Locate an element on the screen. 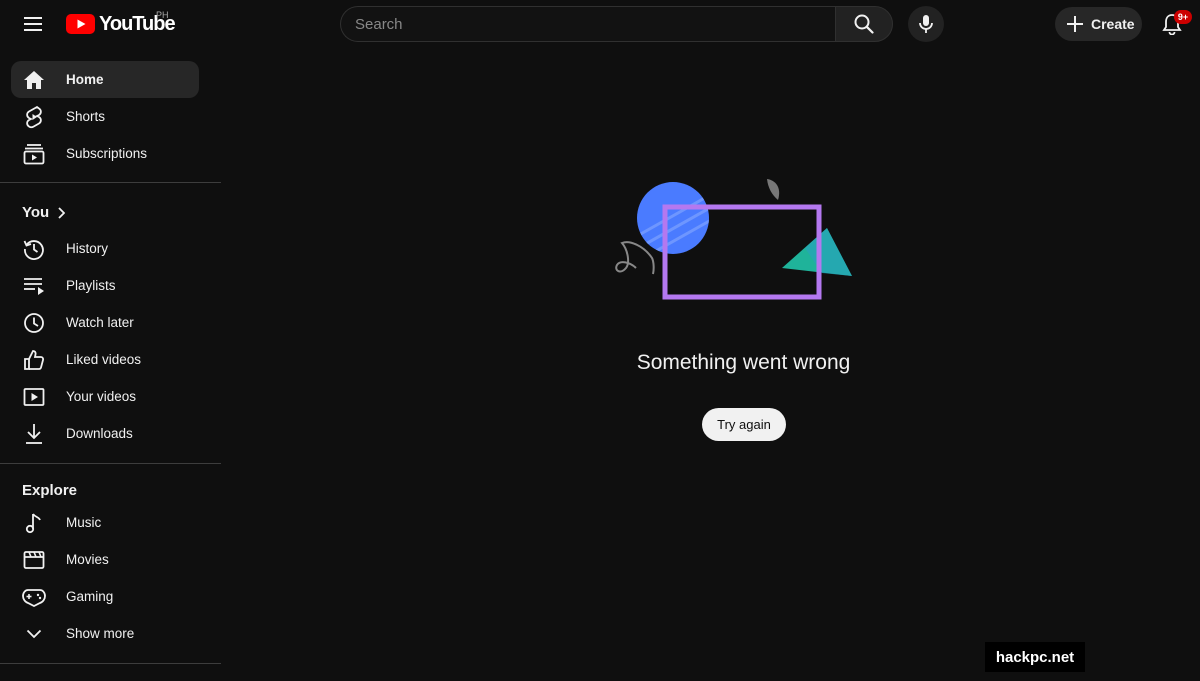  search-icon is located at coordinates (864, 24).